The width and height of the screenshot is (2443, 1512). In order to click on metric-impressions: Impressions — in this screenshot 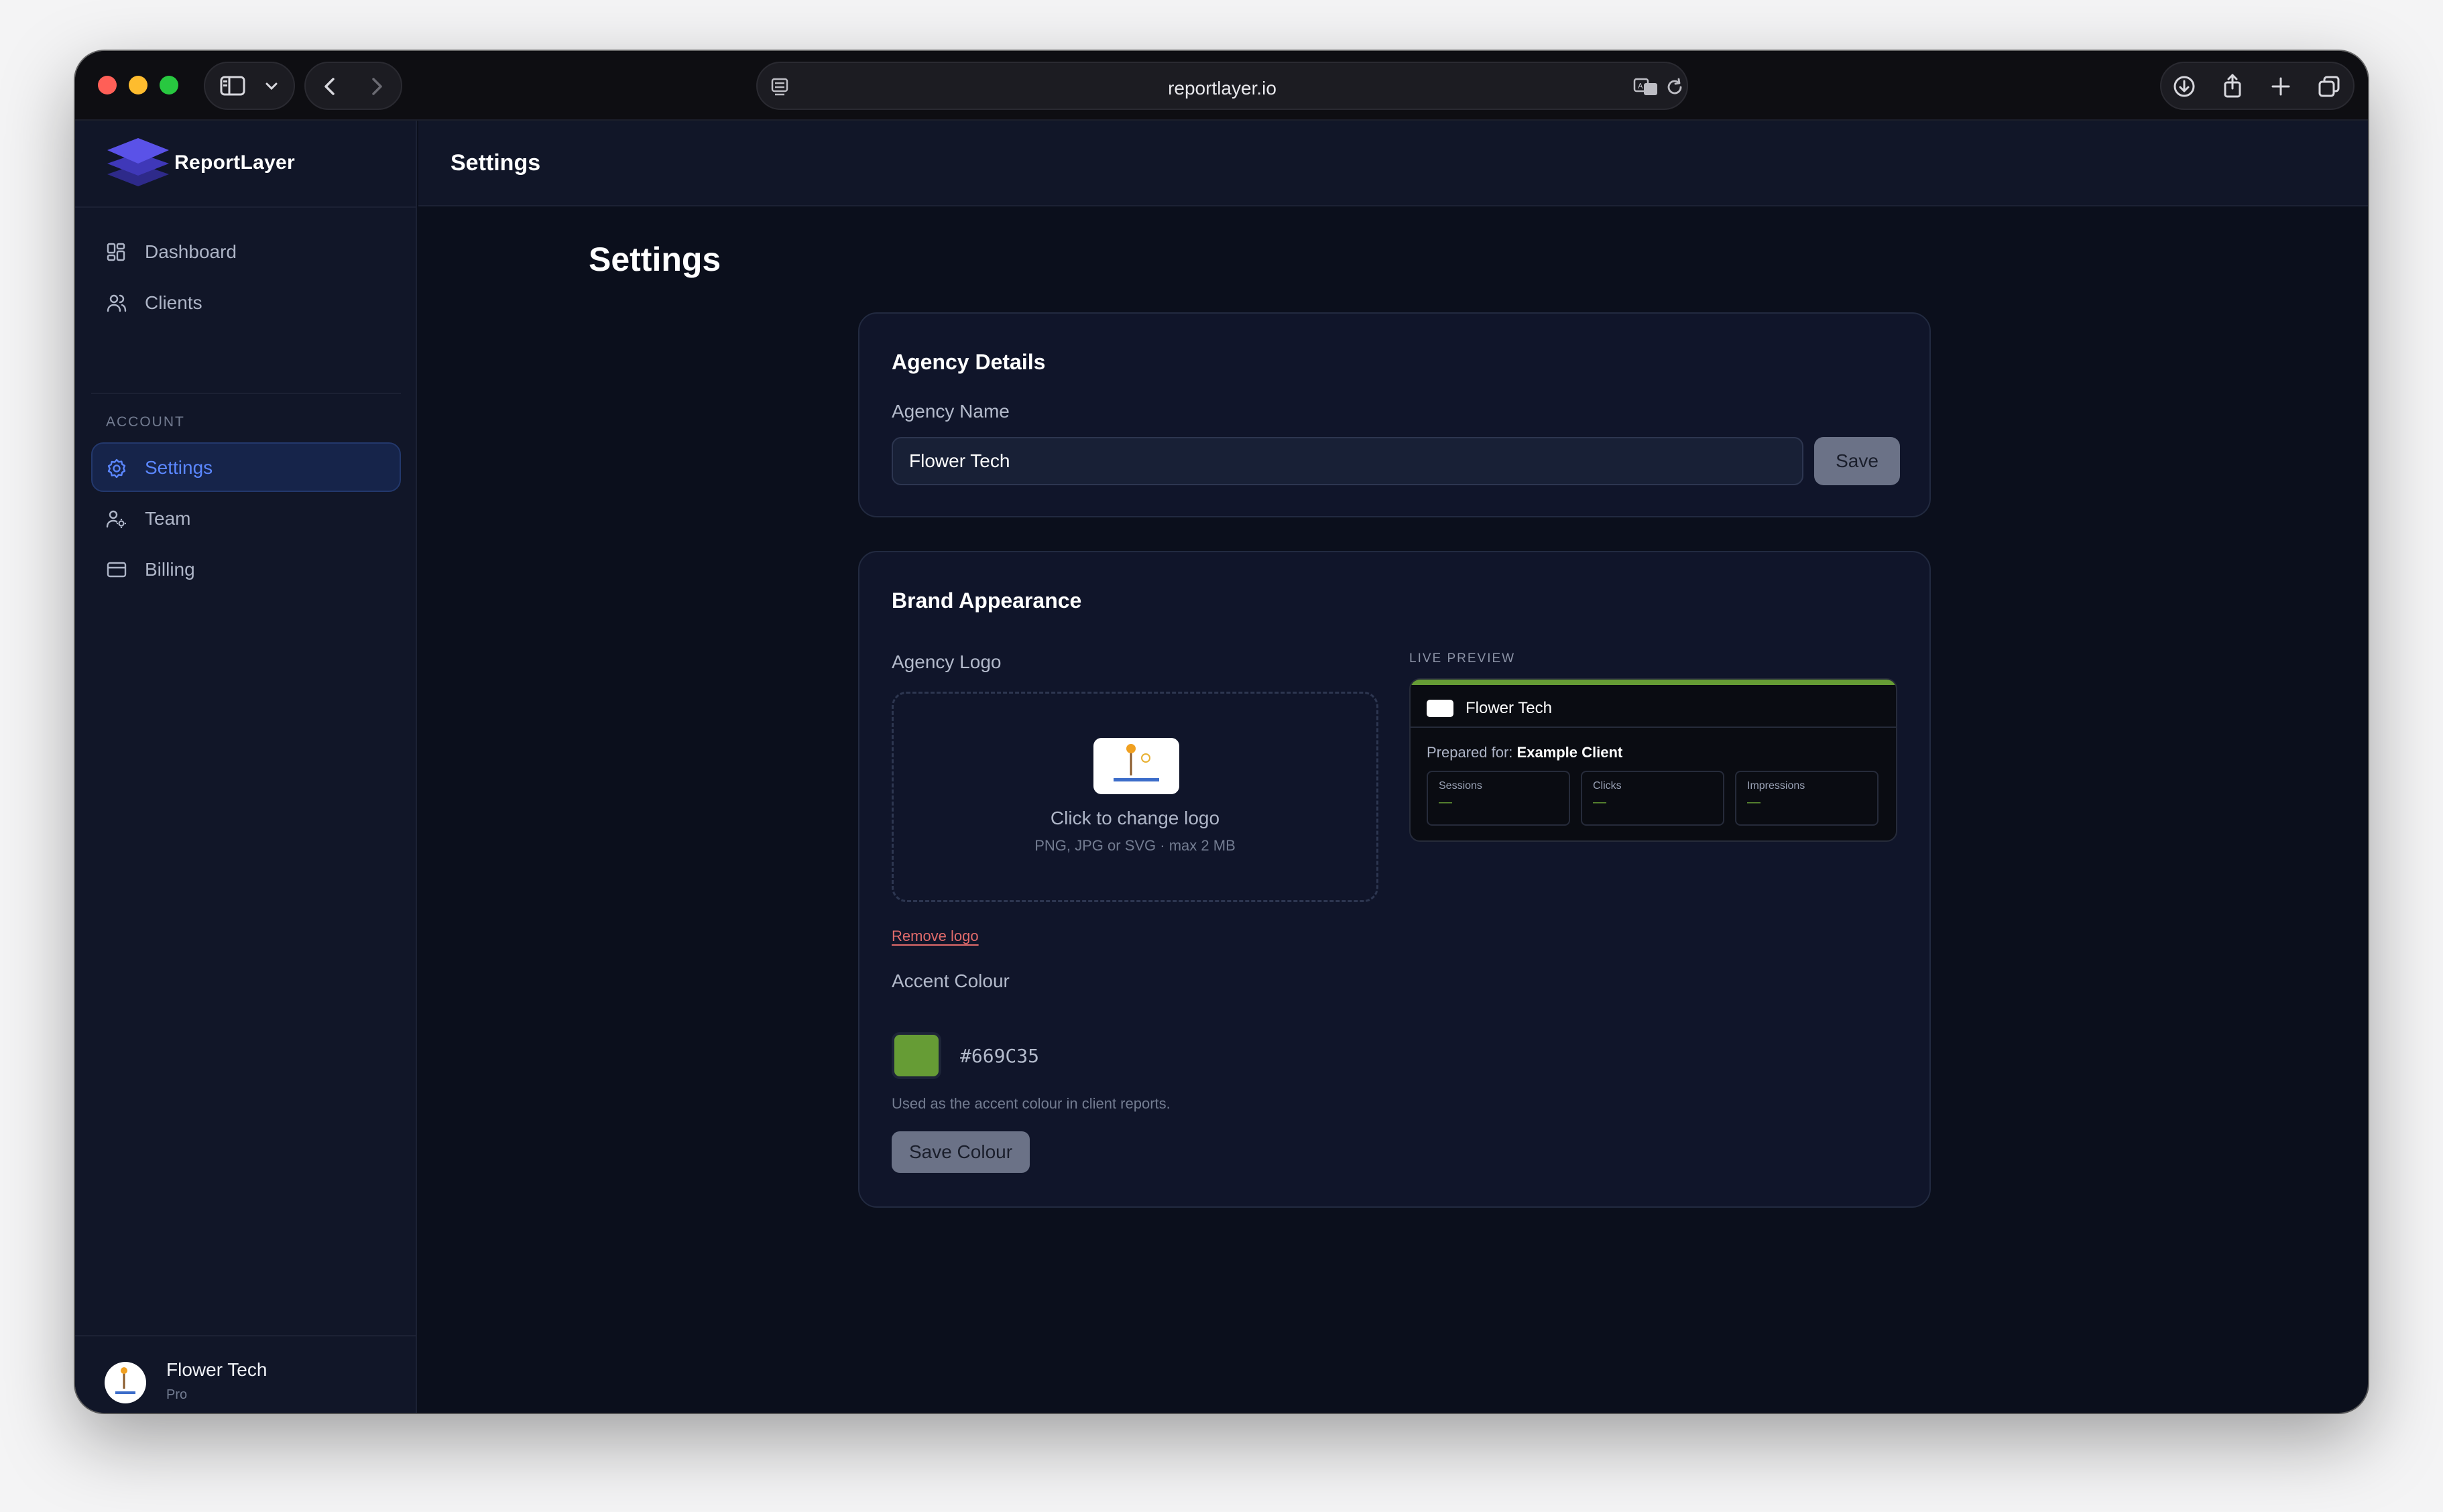, I will do `click(1807, 799)`.